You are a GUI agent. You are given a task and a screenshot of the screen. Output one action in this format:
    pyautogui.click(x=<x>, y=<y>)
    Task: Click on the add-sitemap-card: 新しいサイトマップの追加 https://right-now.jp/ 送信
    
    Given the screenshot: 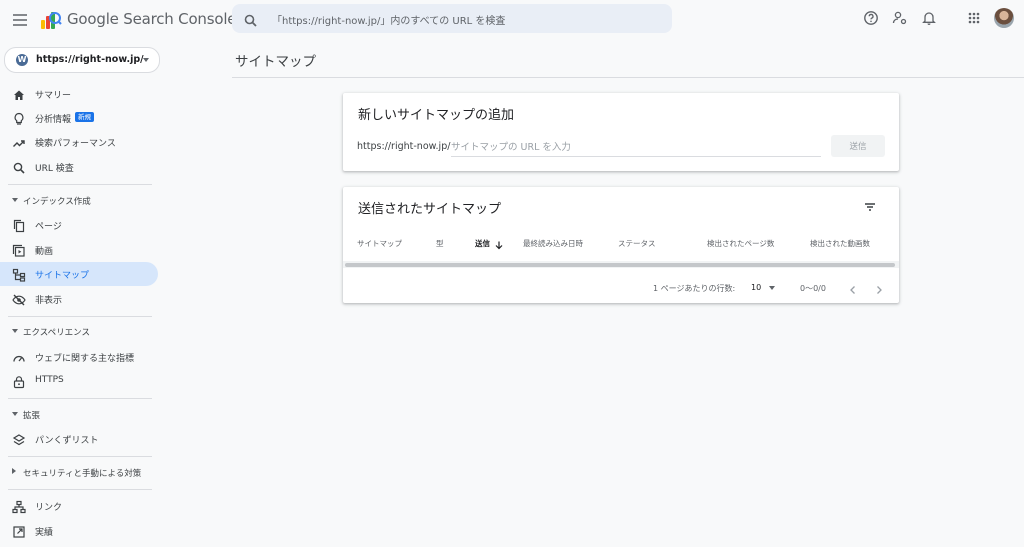 What is the action you would take?
    pyautogui.click(x=621, y=132)
    